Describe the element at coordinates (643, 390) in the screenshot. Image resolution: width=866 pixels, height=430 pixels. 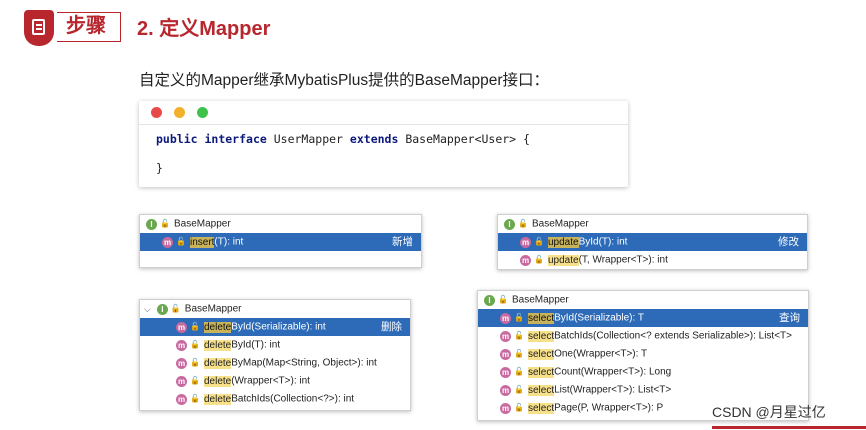
I see `completion-item: m 🔓 selectList(Wrapper<T>): List<T>` at that location.